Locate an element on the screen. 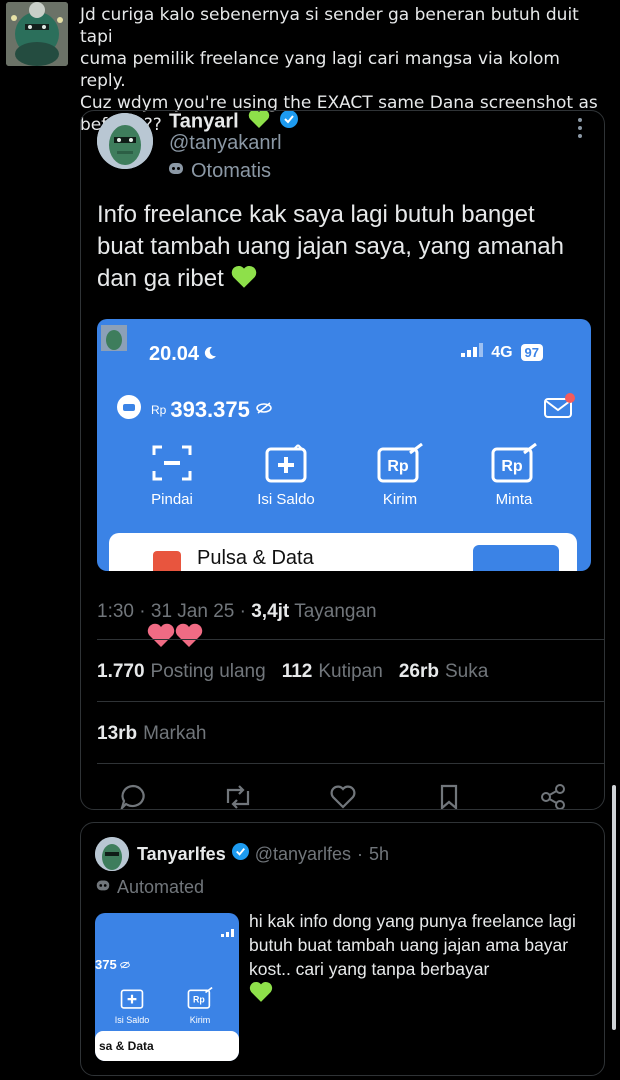 The width and height of the screenshot is (620, 1080). quotes-stat: 112 Kutipan is located at coordinates (332, 672).